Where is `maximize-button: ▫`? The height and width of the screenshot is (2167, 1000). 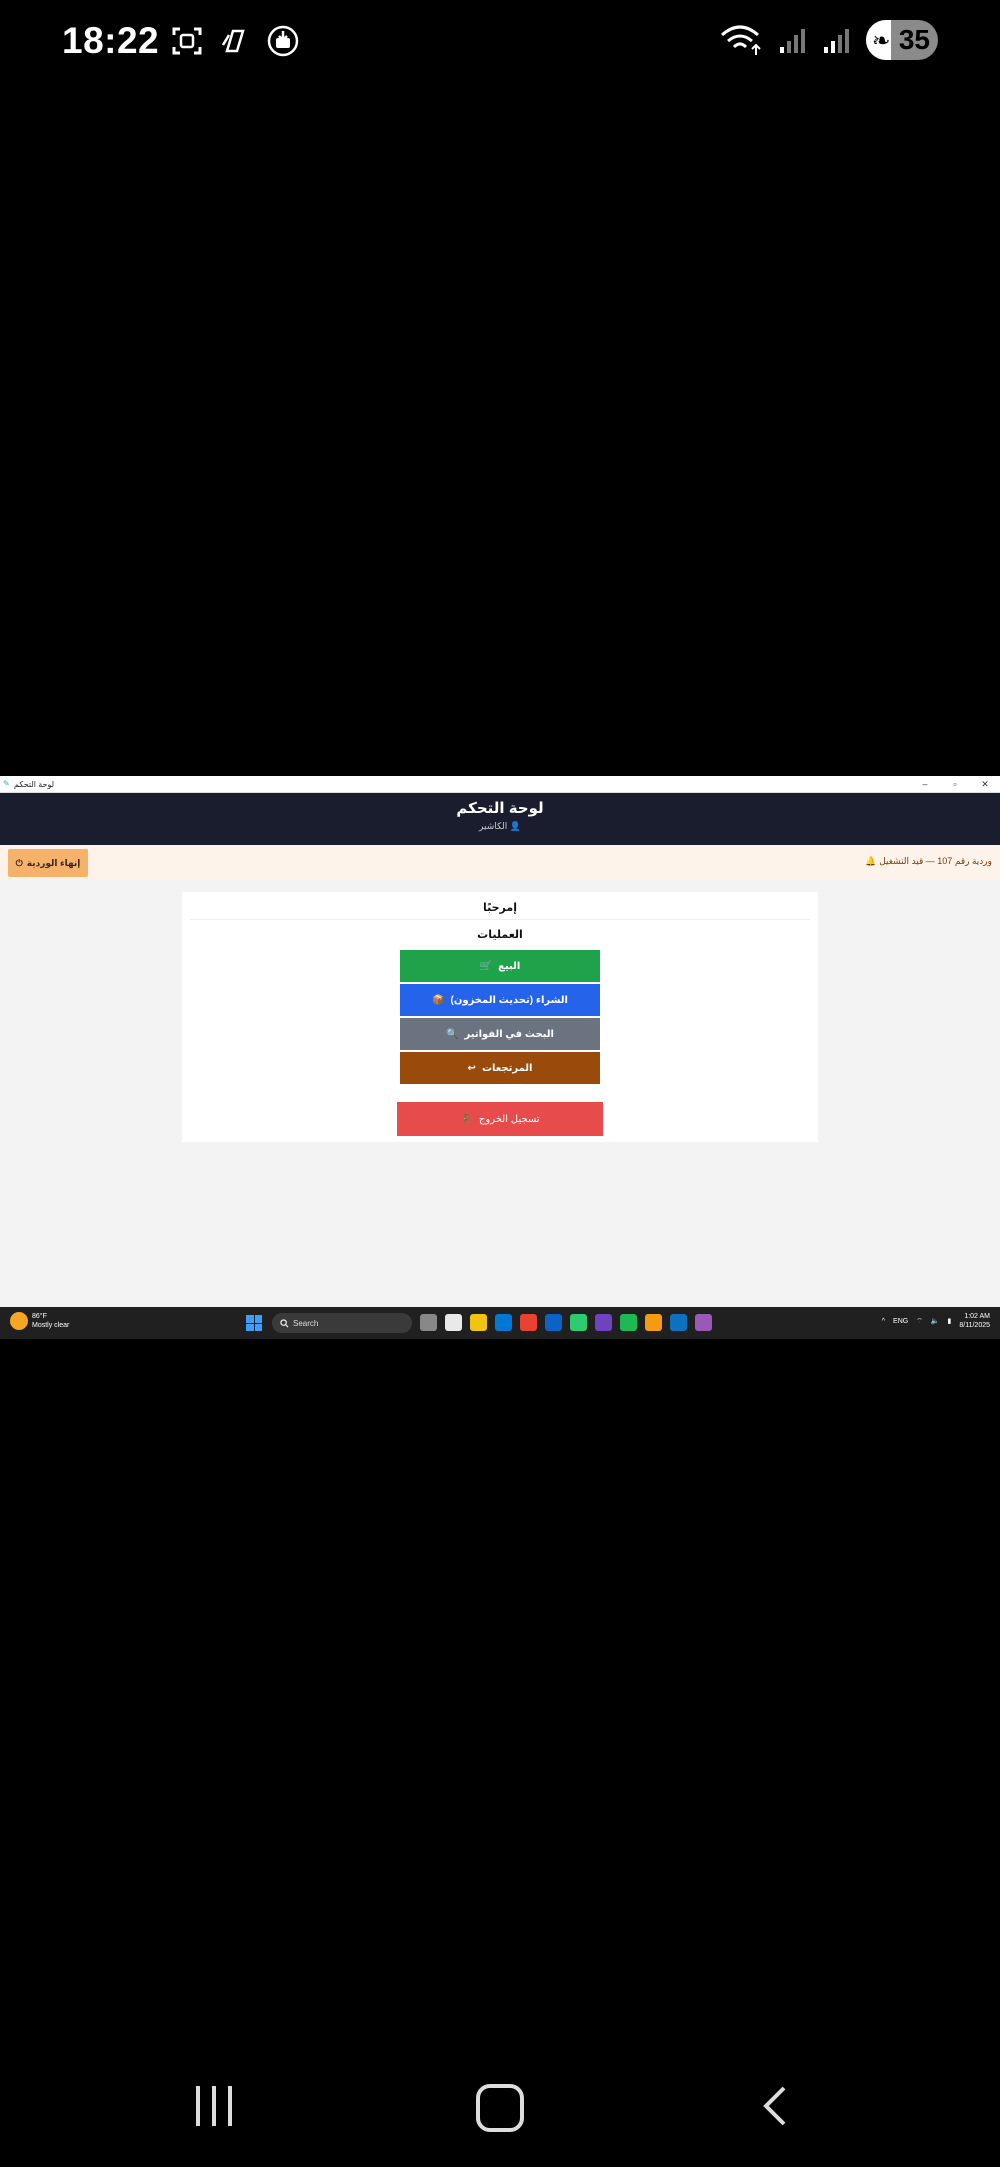
maximize-button: ▫ is located at coordinates (955, 784).